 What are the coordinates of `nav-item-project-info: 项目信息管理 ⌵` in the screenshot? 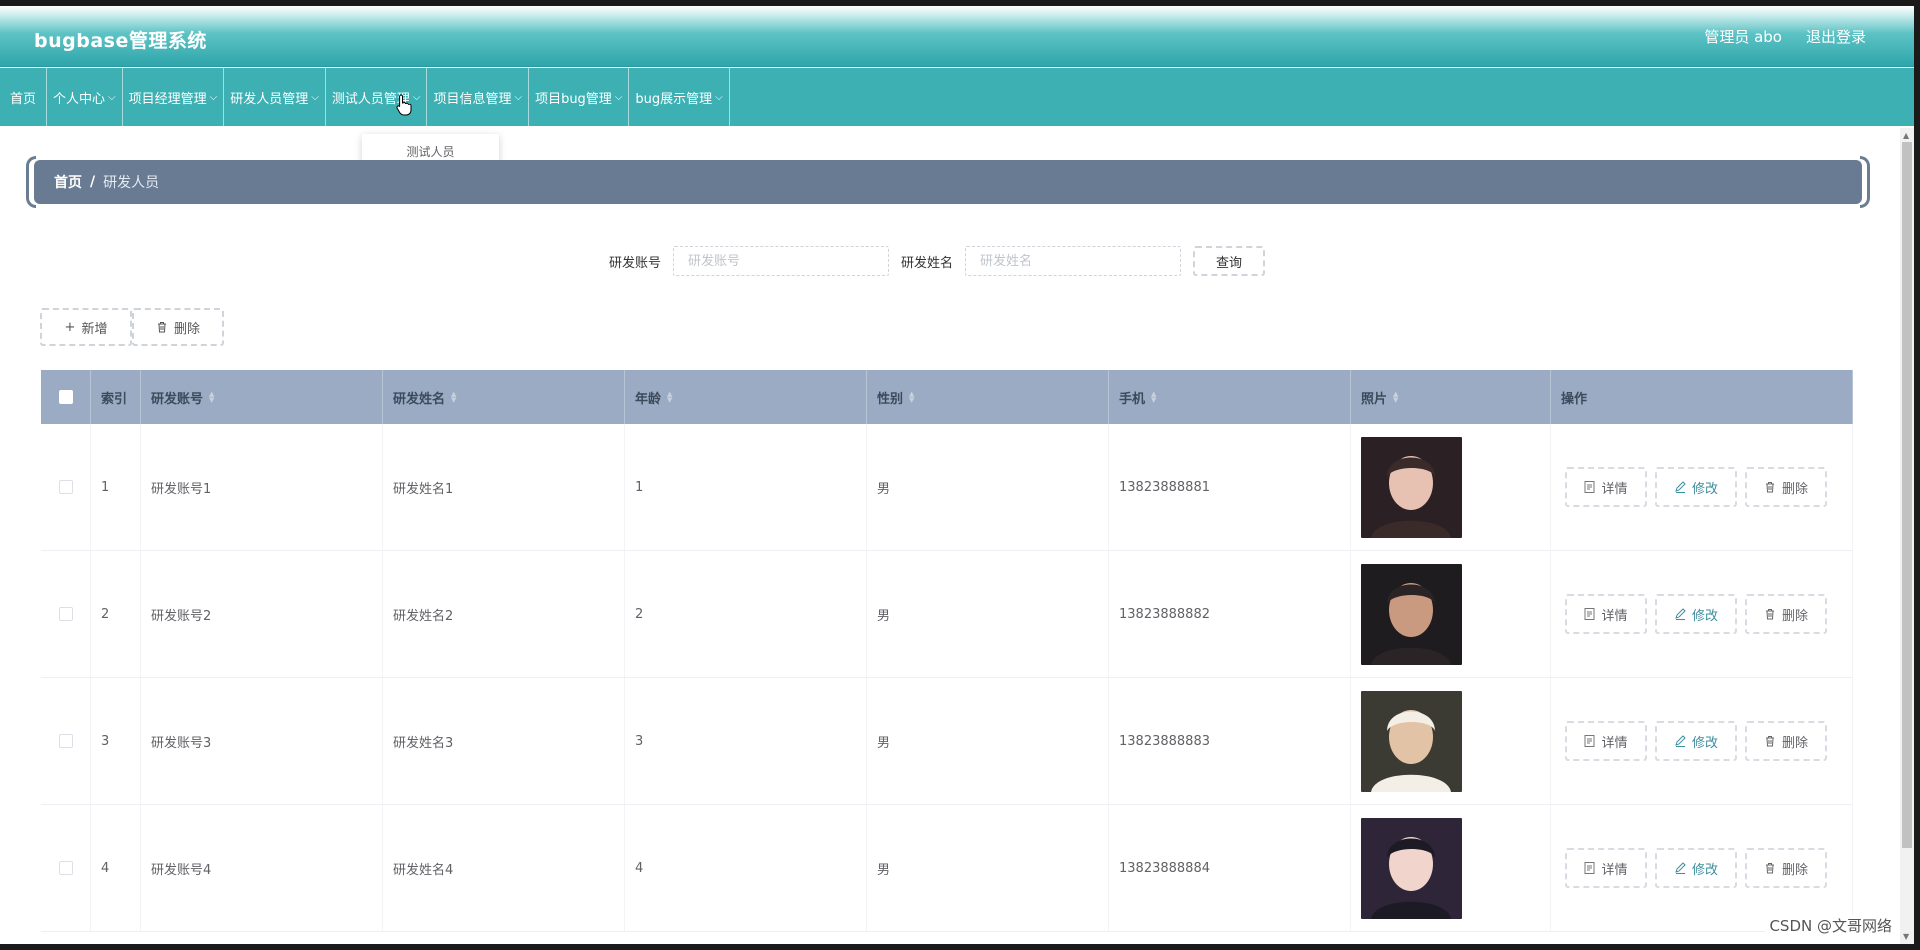 It's located at (478, 97).